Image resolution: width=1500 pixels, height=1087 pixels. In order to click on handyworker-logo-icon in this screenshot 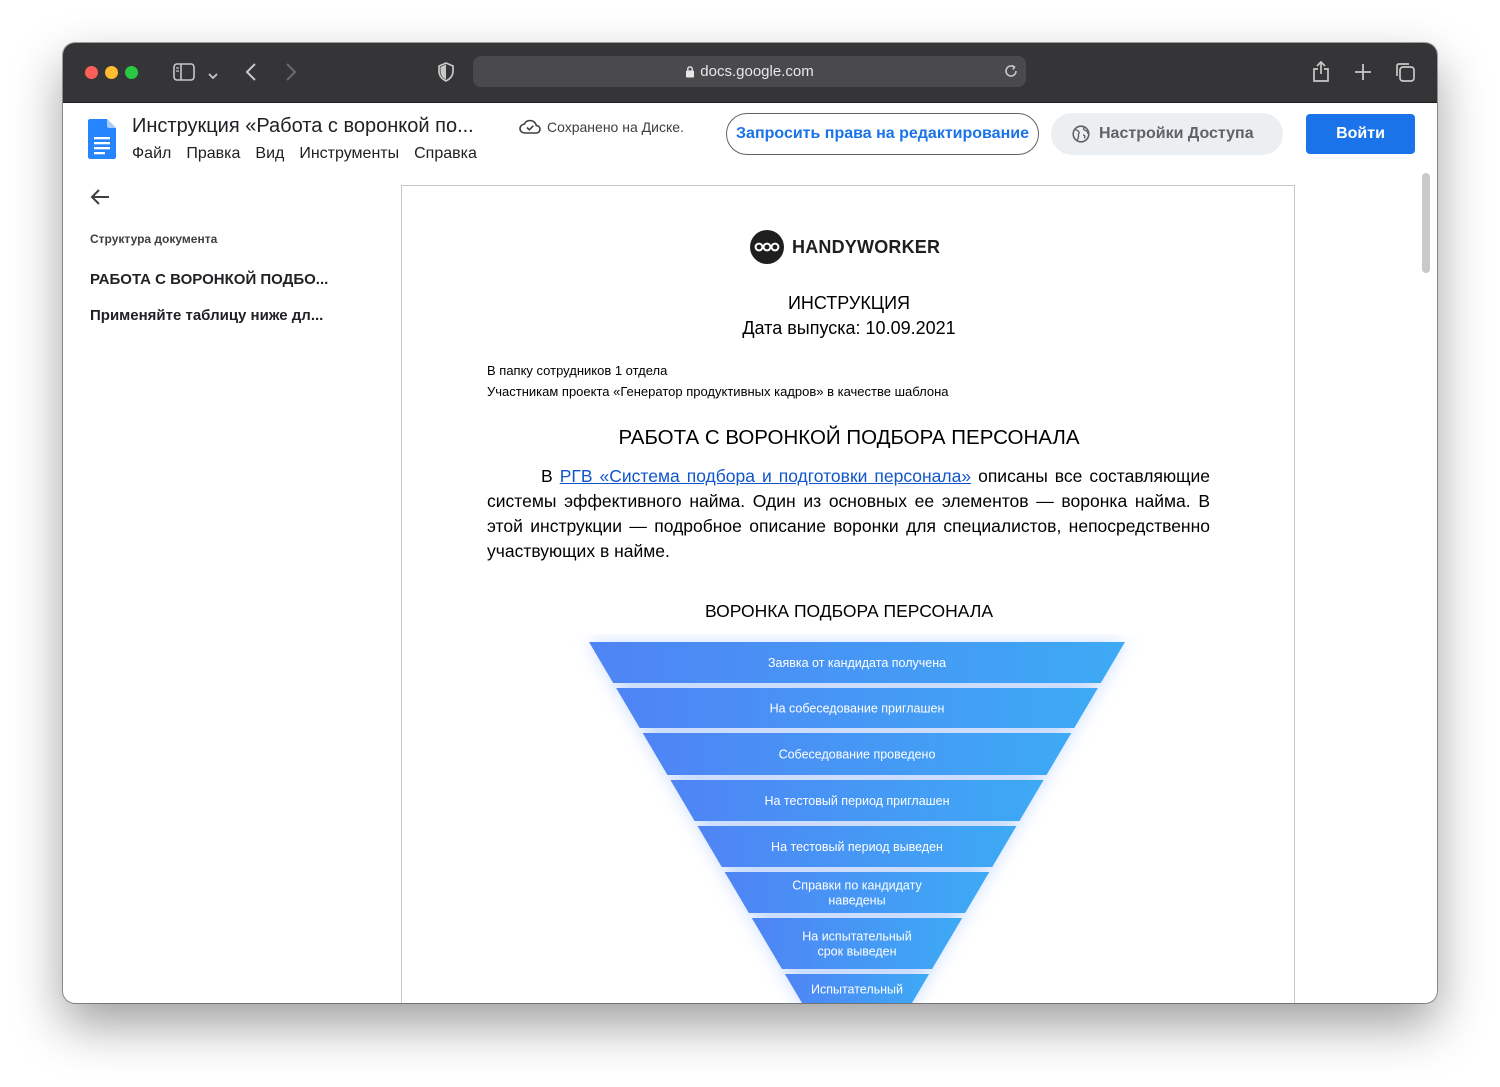, I will do `click(767, 247)`.